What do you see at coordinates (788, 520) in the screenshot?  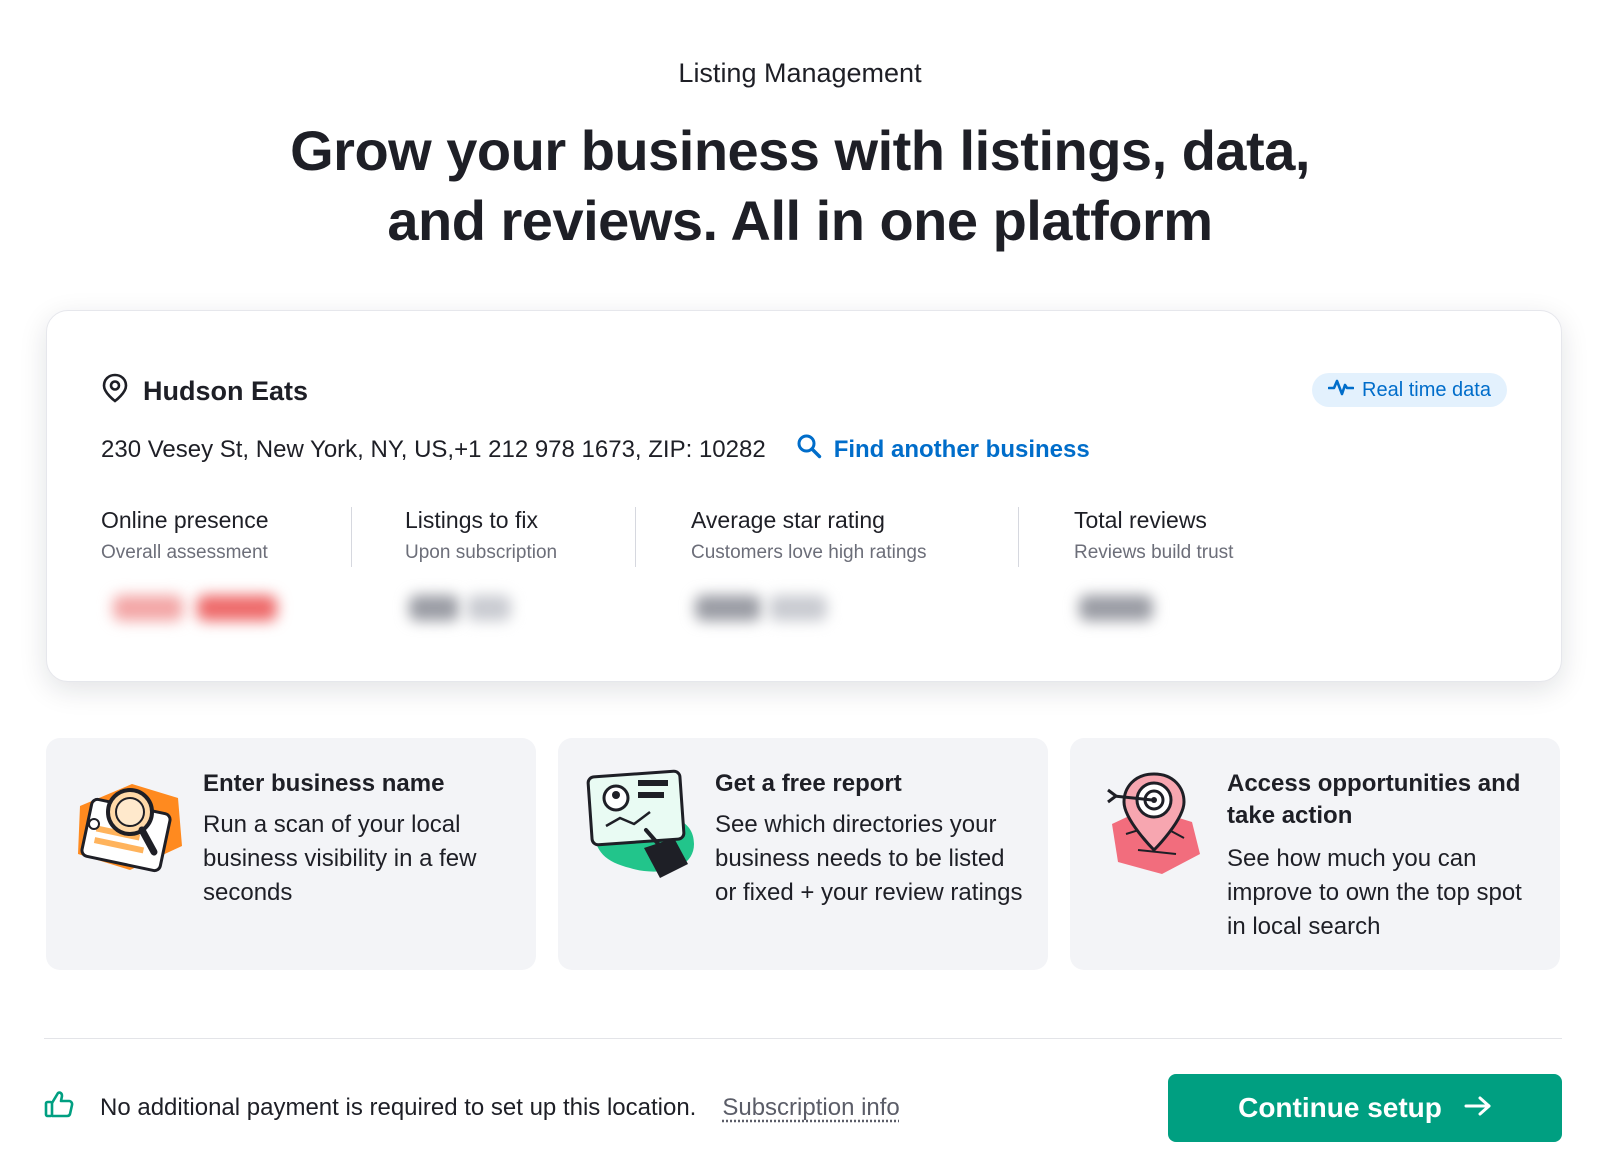 I see `metric-label: Average star rating` at bounding box center [788, 520].